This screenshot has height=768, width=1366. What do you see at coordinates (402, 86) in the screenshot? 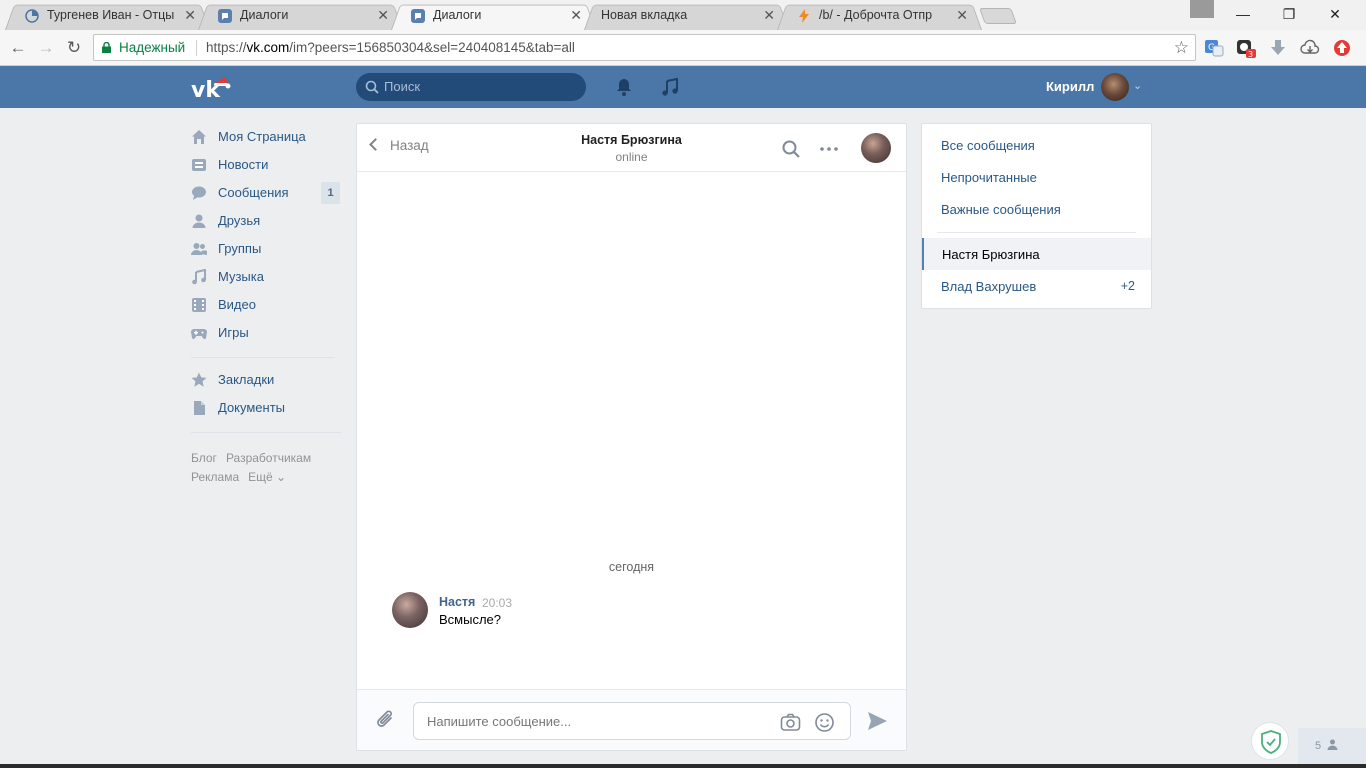
I see `search-placeholder: Поиск` at bounding box center [402, 86].